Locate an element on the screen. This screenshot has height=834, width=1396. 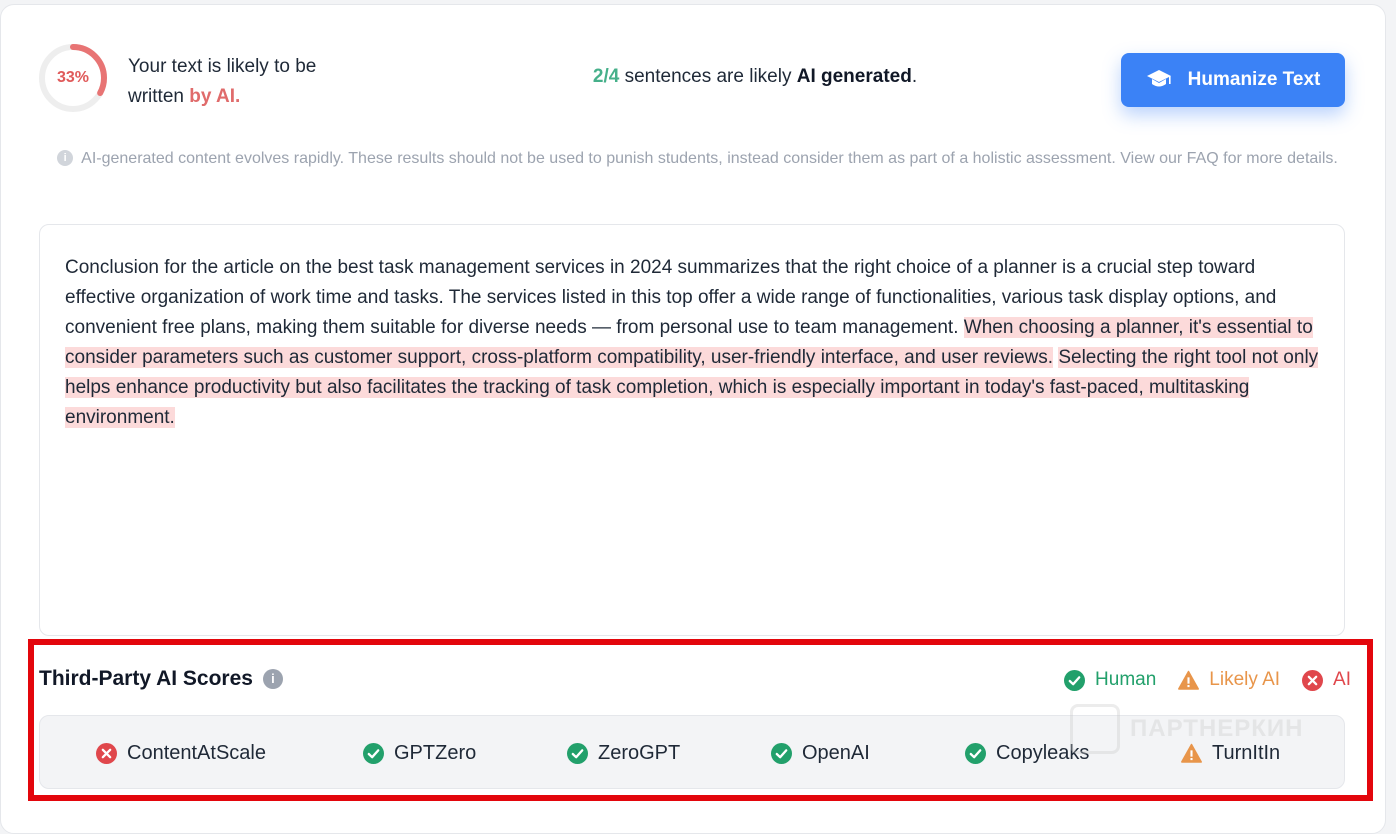
sentences-mid: sentences are likely is located at coordinates (708, 76).